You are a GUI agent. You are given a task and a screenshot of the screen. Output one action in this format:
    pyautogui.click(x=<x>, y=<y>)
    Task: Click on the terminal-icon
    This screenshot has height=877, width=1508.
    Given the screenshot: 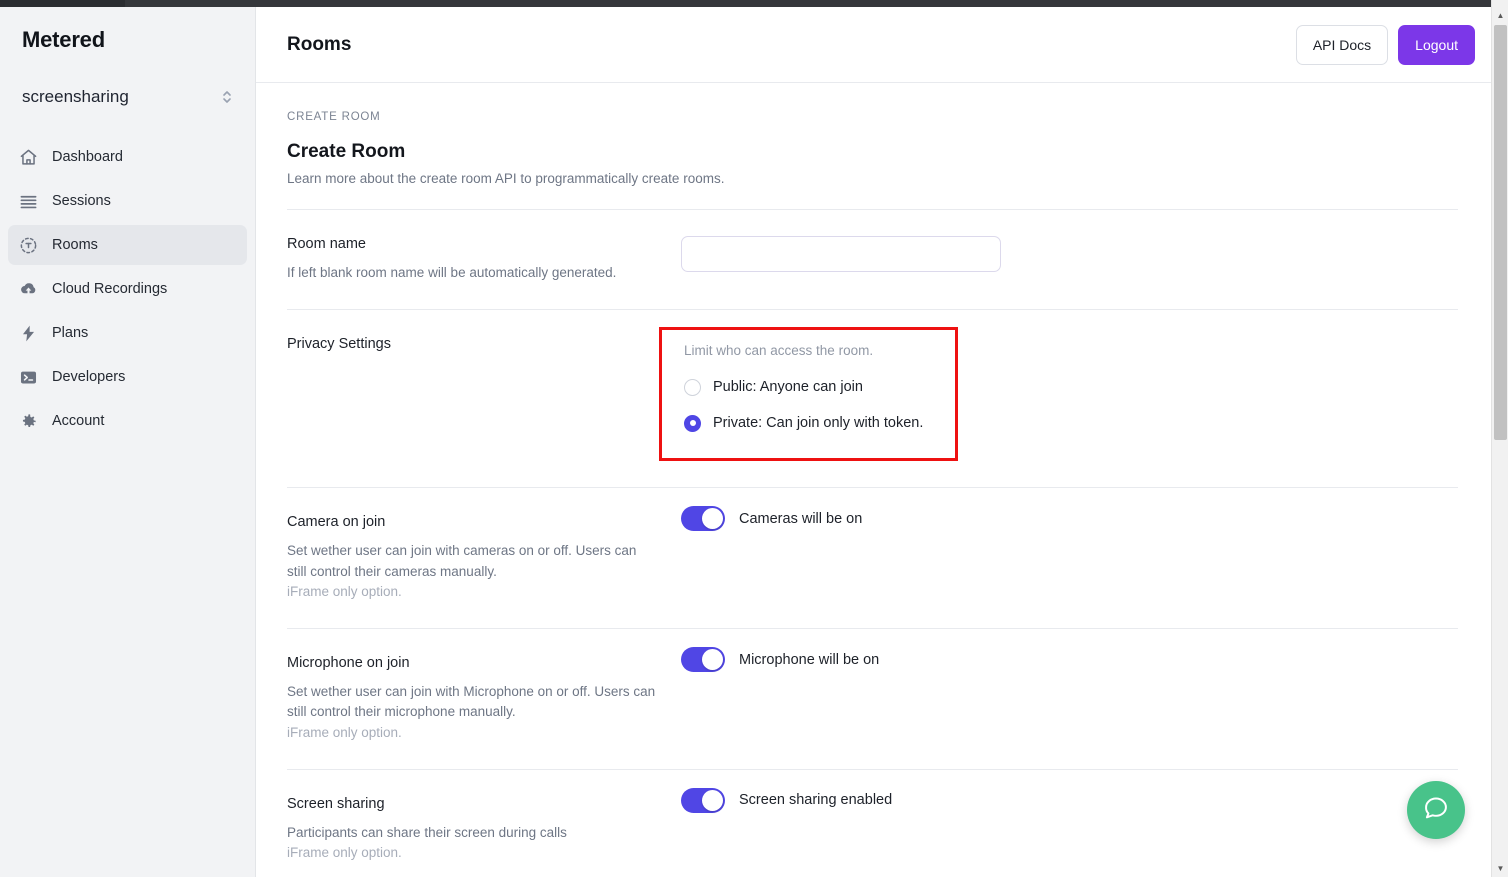 What is the action you would take?
    pyautogui.click(x=28, y=377)
    